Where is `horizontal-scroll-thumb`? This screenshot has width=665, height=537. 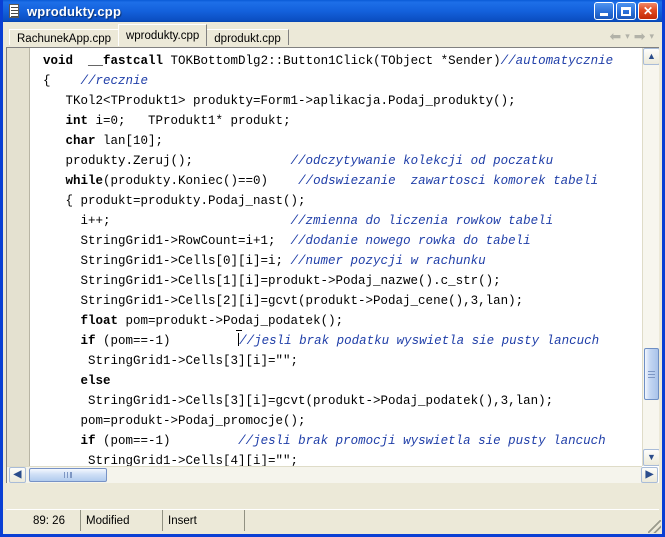
horizontal-scroll-thumb is located at coordinates (68, 475).